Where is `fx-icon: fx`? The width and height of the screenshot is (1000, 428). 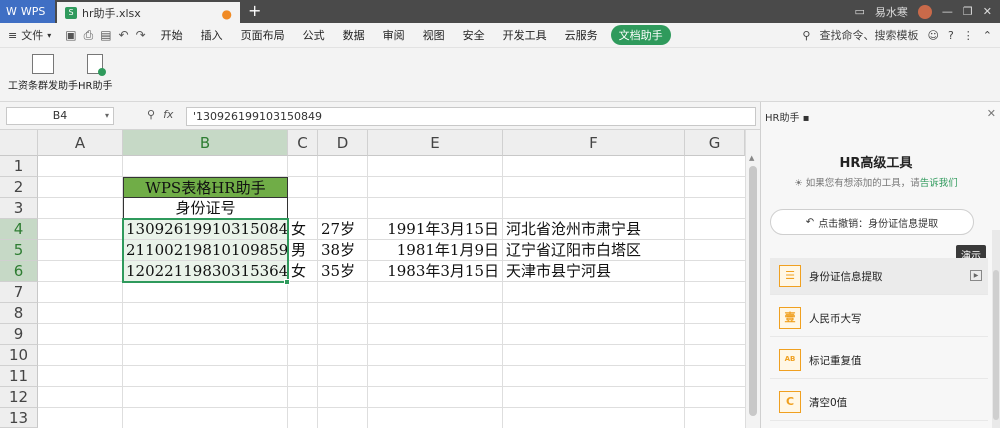 fx-icon: fx is located at coordinates (168, 114).